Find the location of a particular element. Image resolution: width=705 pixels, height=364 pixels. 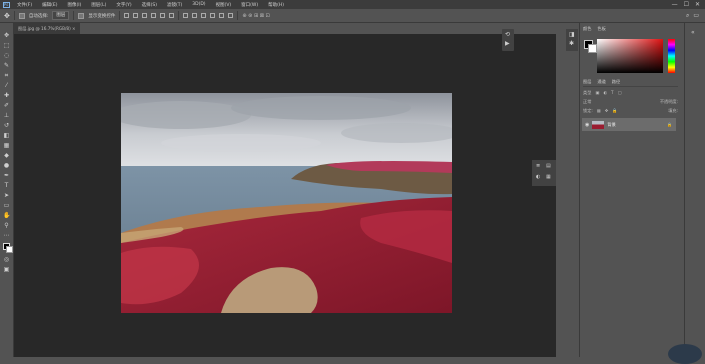

color-icon: ◨ is located at coordinates (572, 34).